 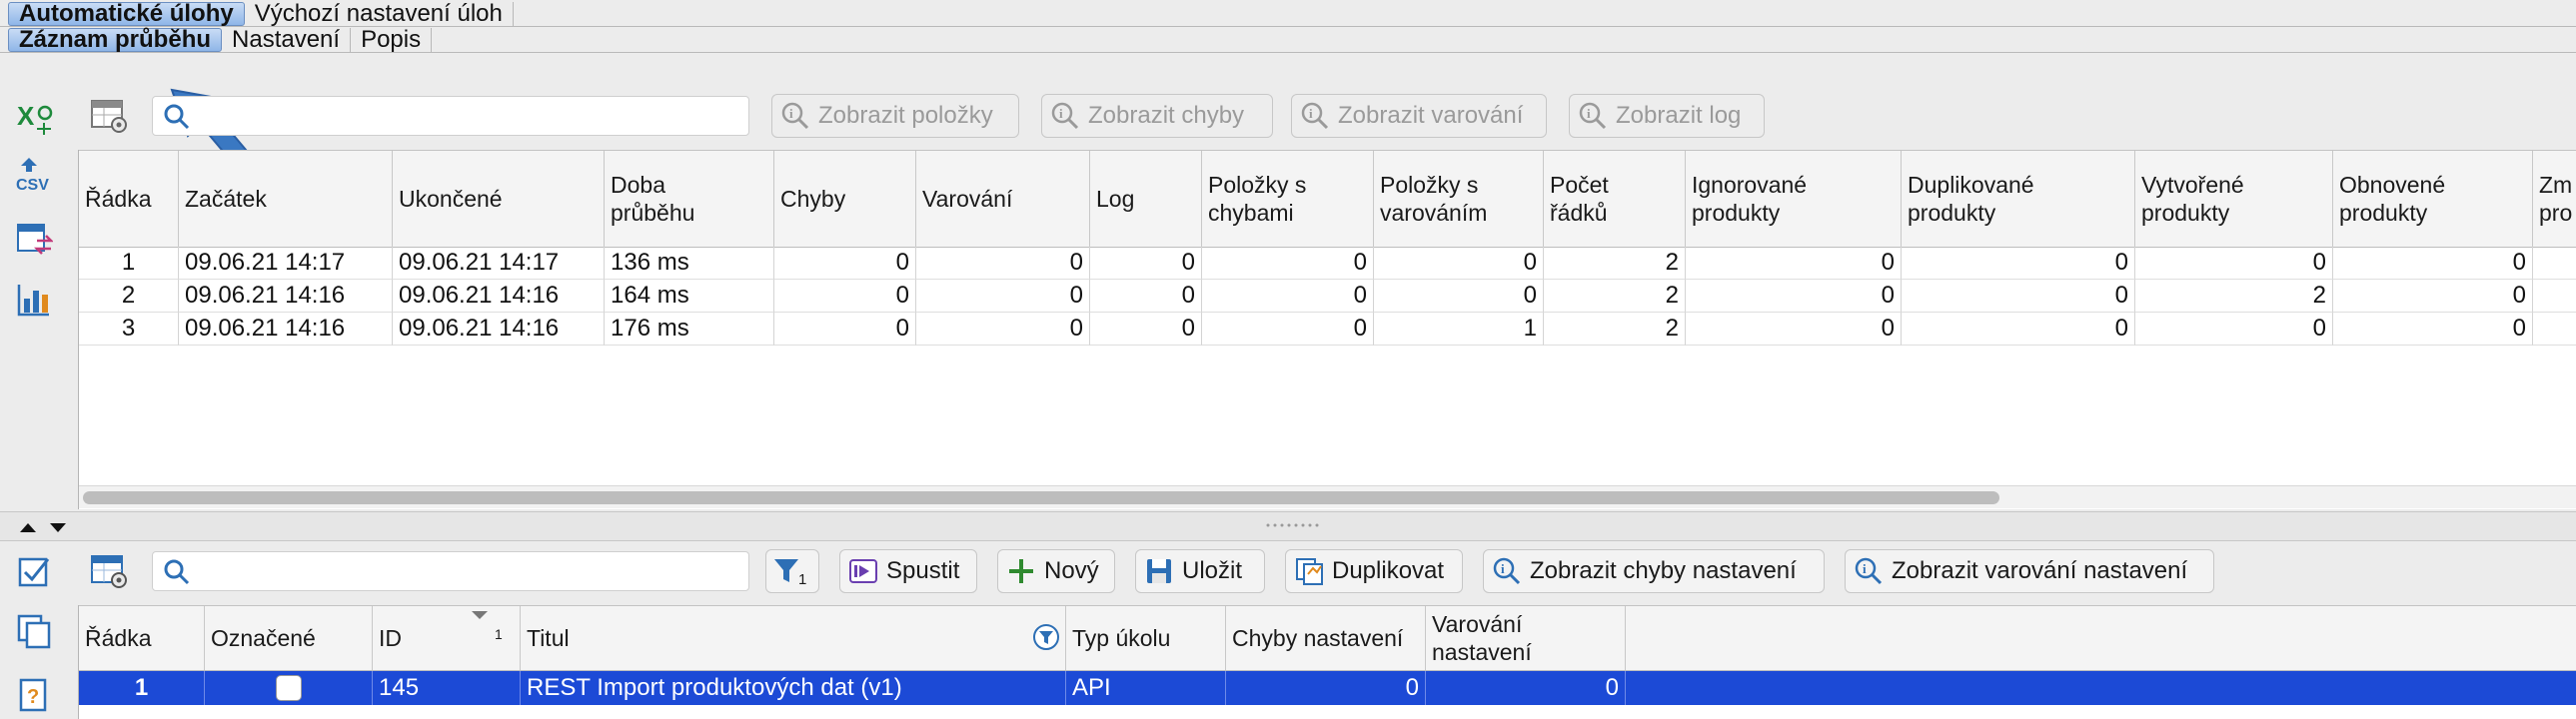 I want to click on cell-renewed: 0, so click(x=2433, y=263).